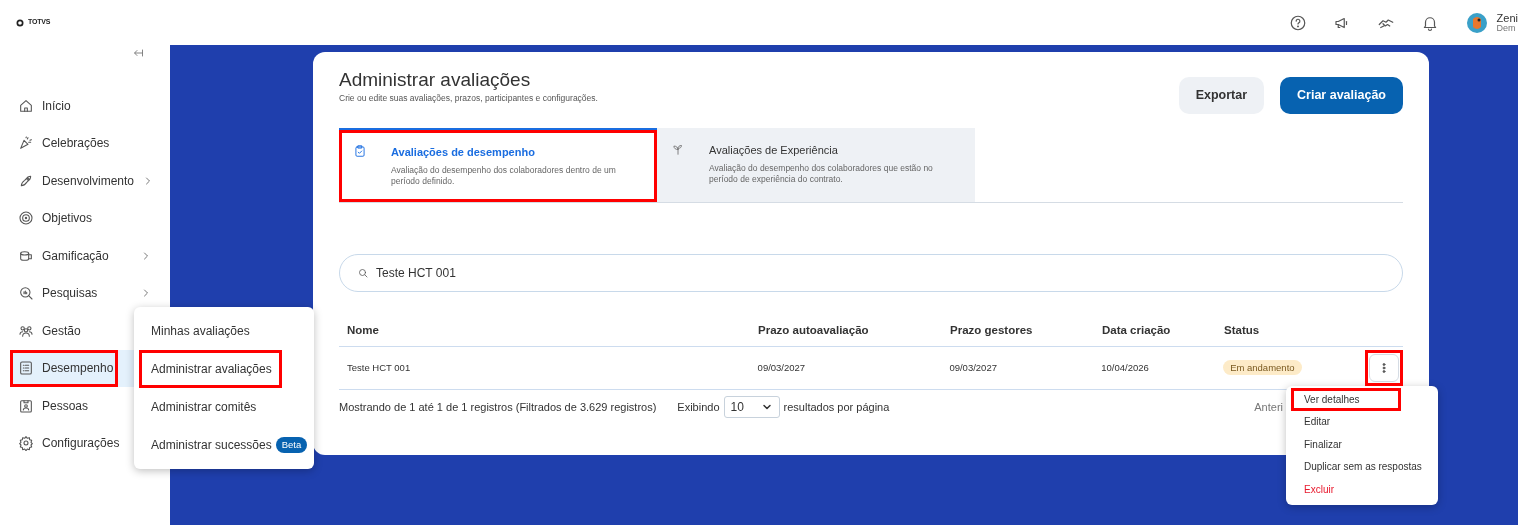 The image size is (1518, 525). Describe the element at coordinates (1262, 367) in the screenshot. I see `status-badge: Em andamento` at that location.